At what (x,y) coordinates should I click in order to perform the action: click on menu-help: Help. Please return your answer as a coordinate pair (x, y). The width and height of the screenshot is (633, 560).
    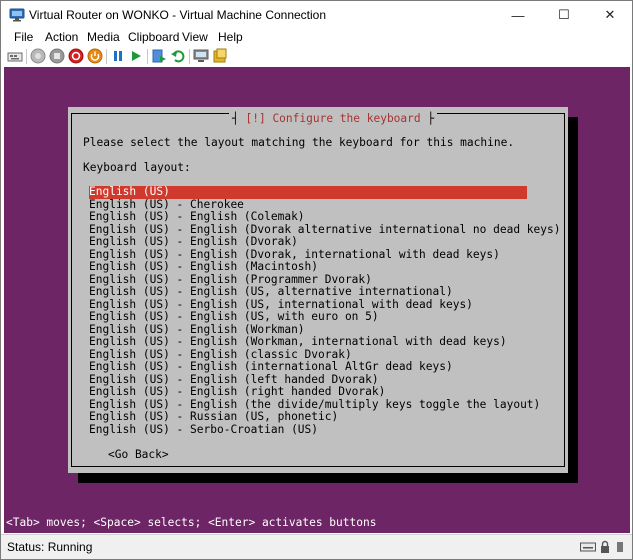
    Looking at the image, I should click on (230, 37).